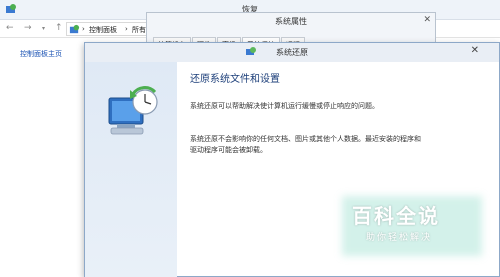 The width and height of the screenshot is (500, 277). Describe the element at coordinates (59, 28) in the screenshot. I see `up-arrow-icon: ↑` at that location.